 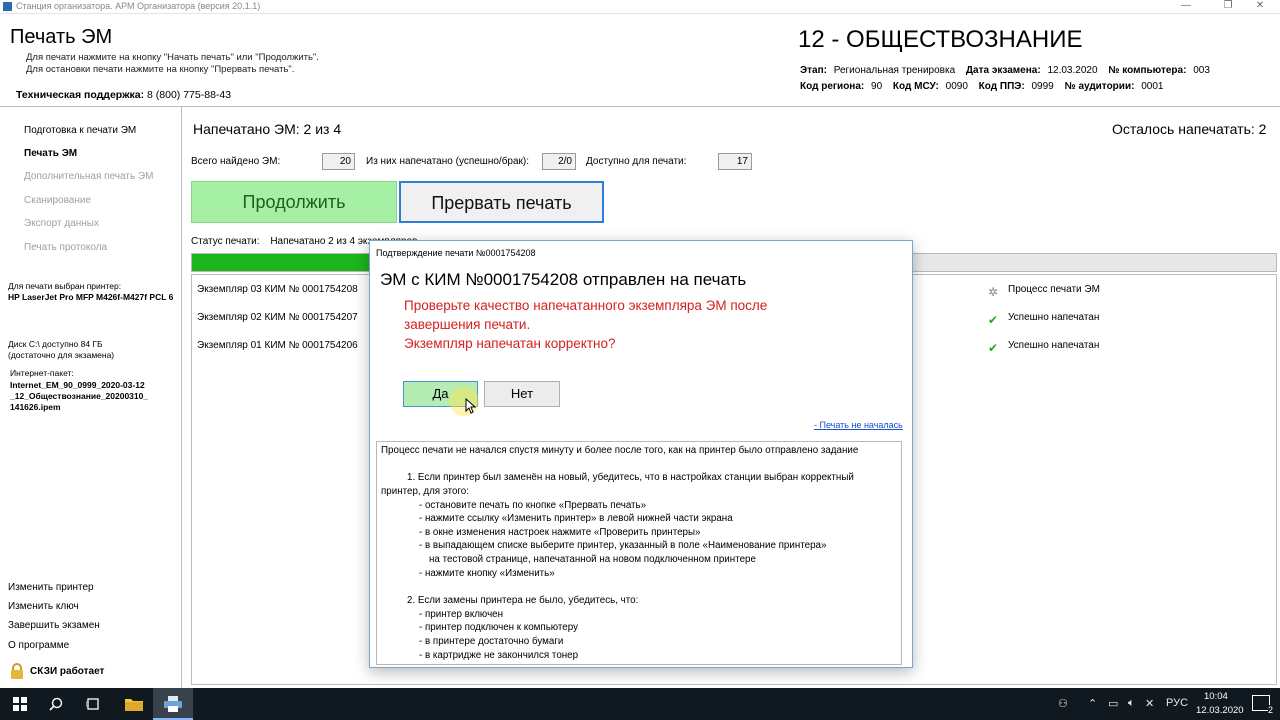 What do you see at coordinates (61, 37) in the screenshot?
I see `page-title: Печать ЭМ` at bounding box center [61, 37].